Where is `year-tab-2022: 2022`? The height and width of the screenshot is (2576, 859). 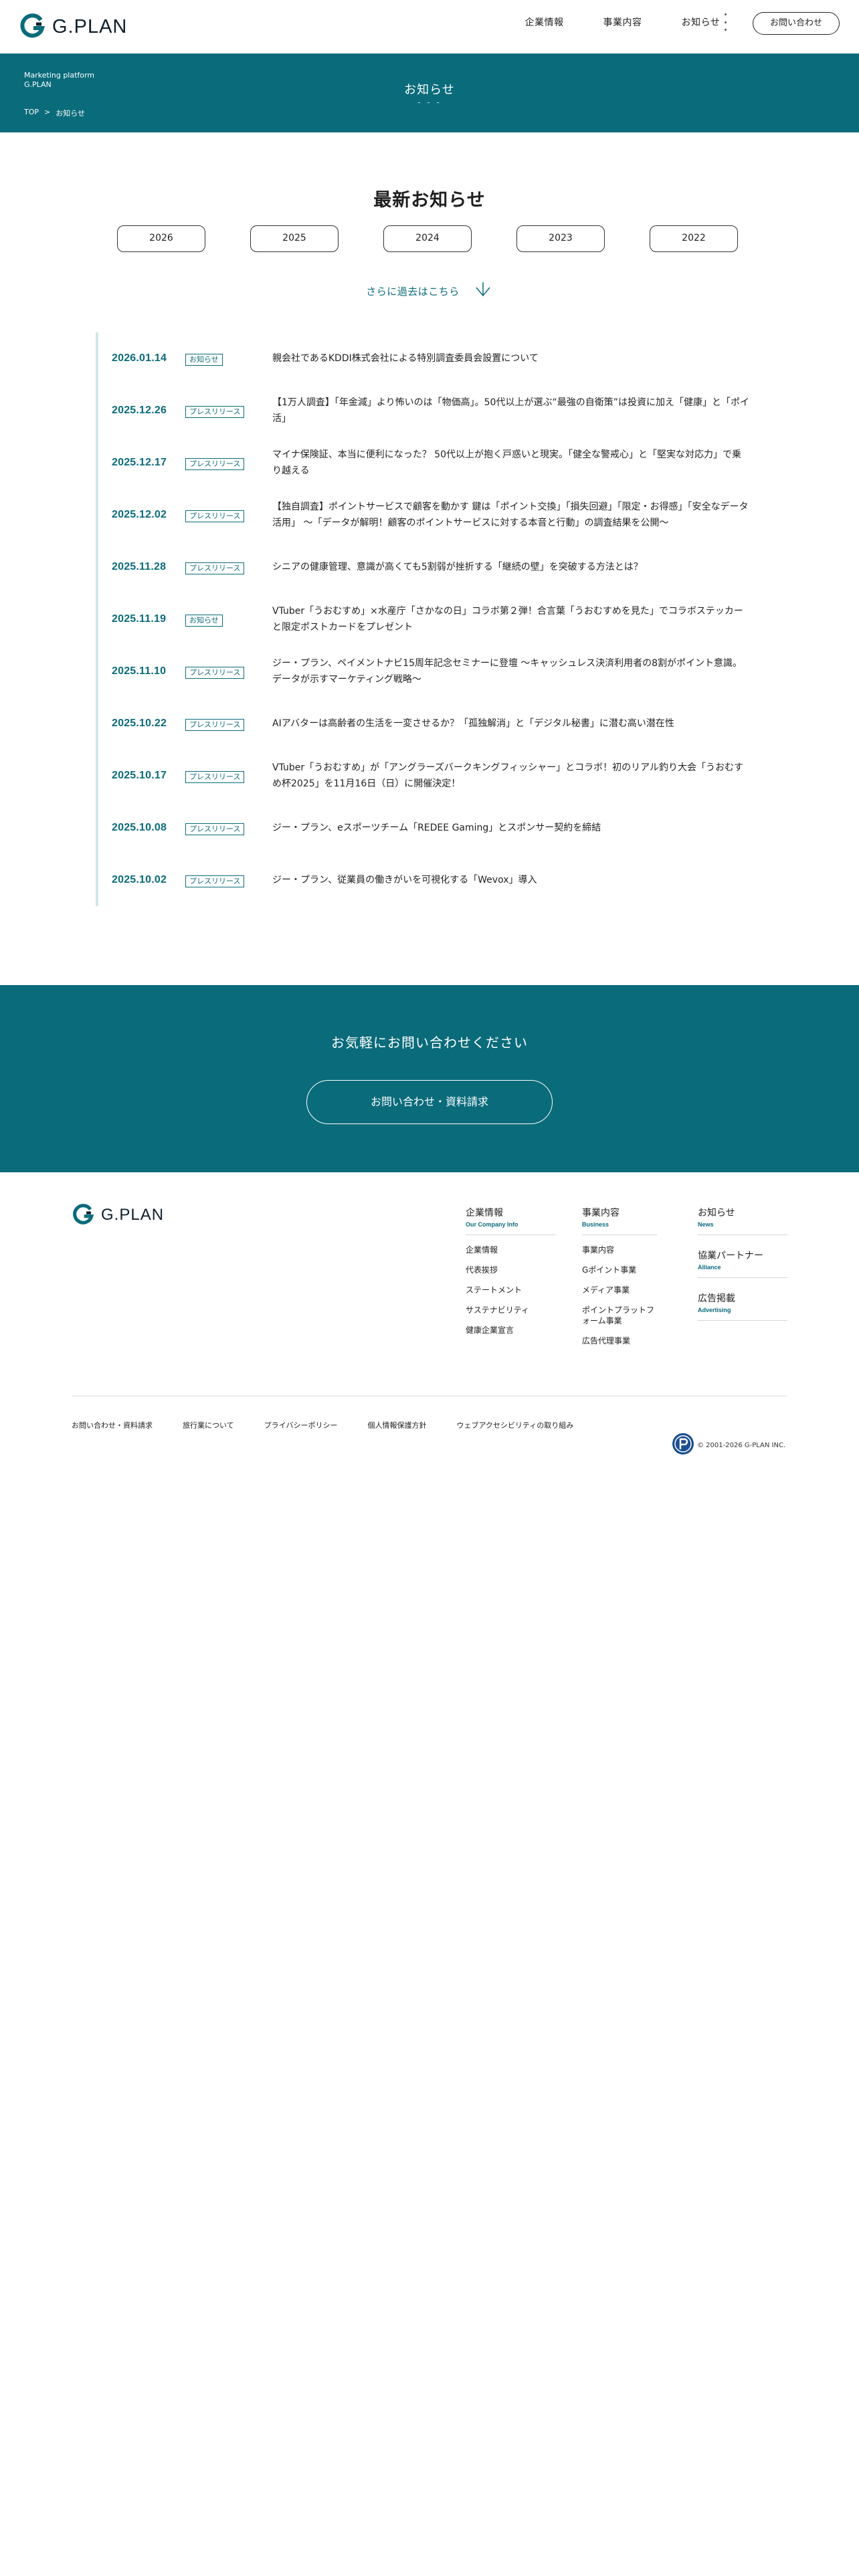
year-tab-2022: 2022 is located at coordinates (694, 239).